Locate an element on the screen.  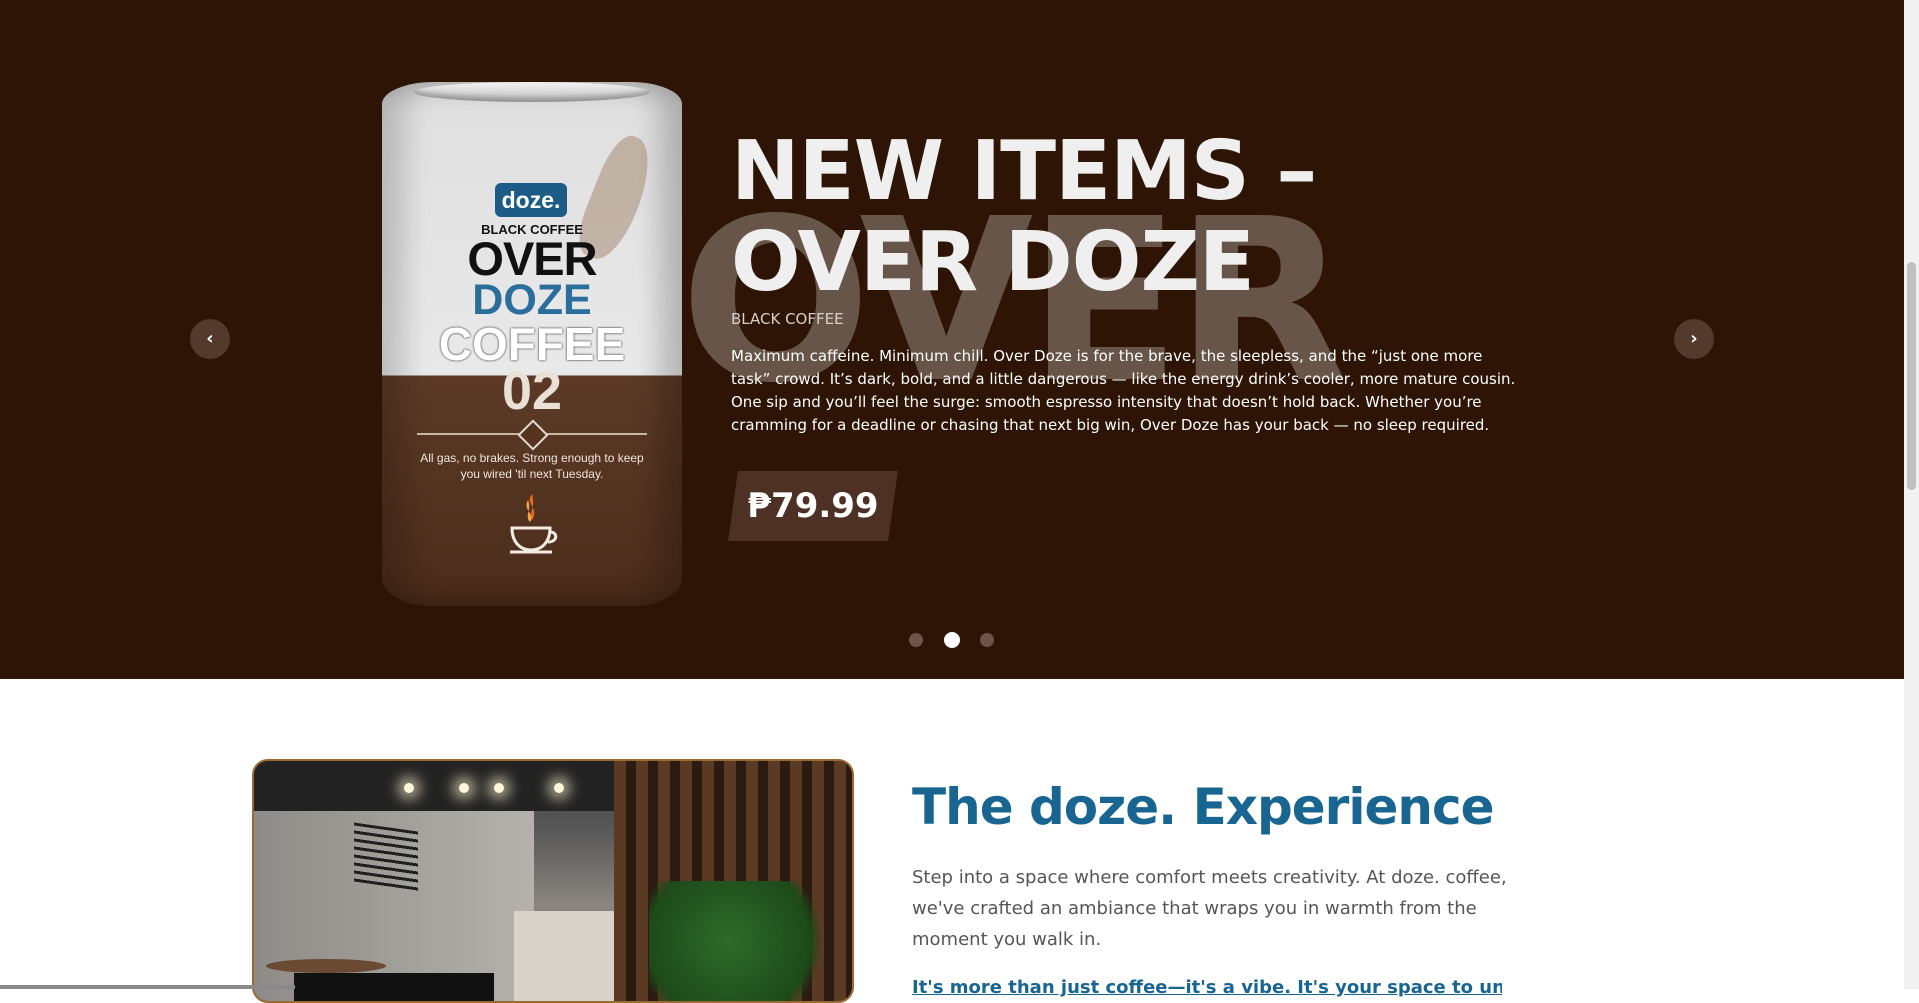
chevron-right-icon: › is located at coordinates (1694, 338).